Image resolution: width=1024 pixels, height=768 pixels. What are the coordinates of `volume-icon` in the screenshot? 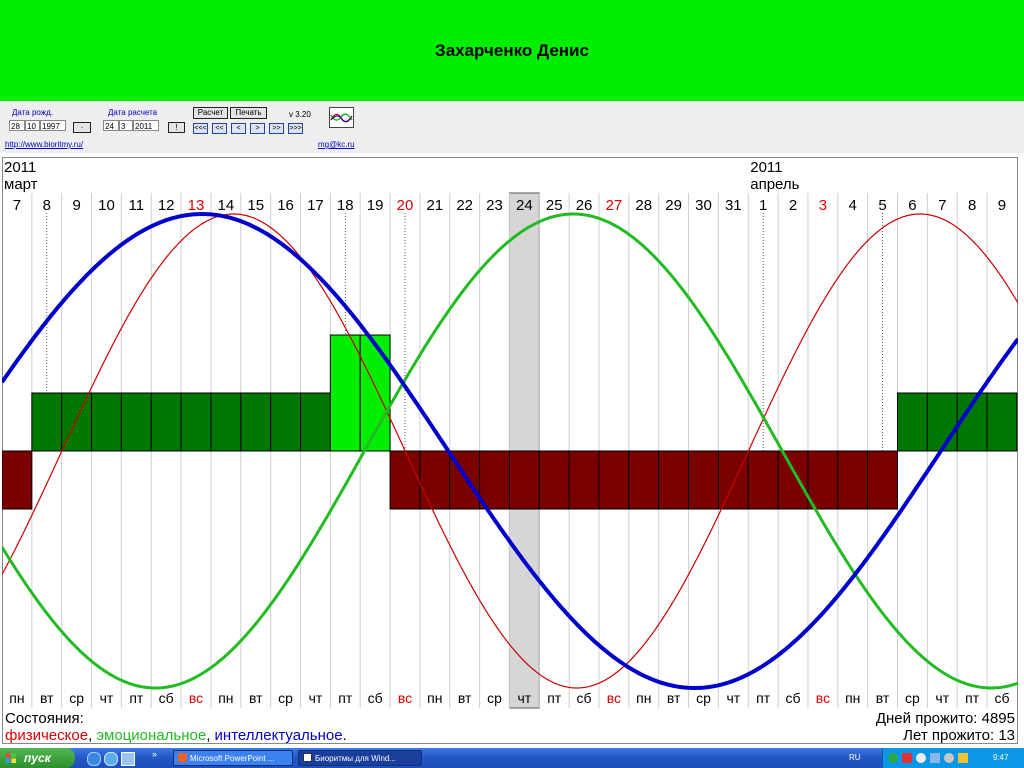 It's located at (963, 758).